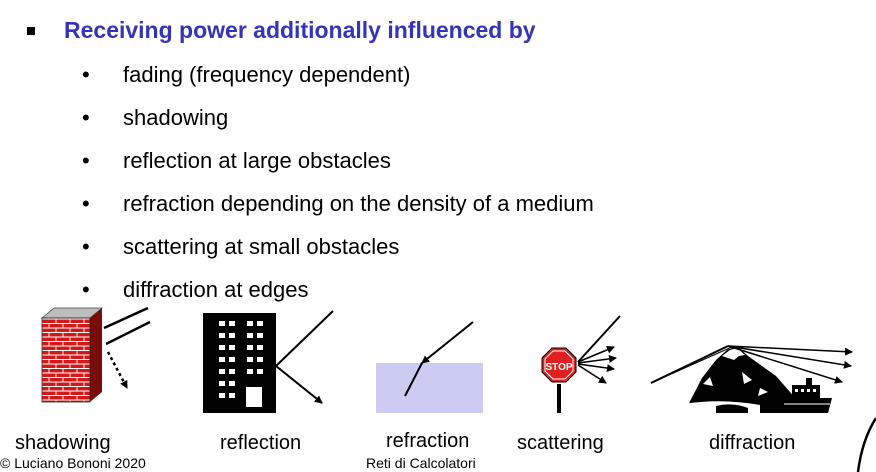 The width and height of the screenshot is (876, 472). Describe the element at coordinates (127, 347) in the screenshot. I see `shadowing-rays` at that location.